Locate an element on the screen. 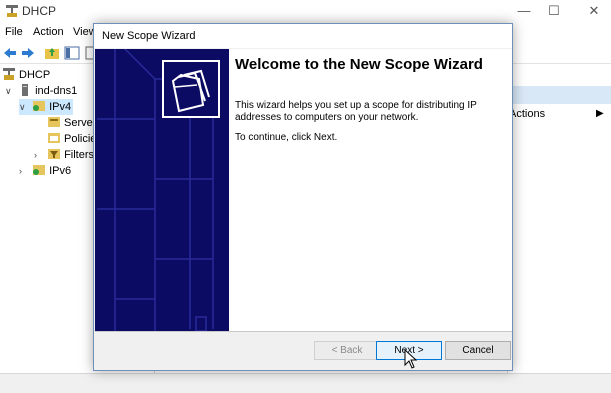 The width and height of the screenshot is (611, 393). tree-label-server-options: Server is located at coordinates (80, 123).